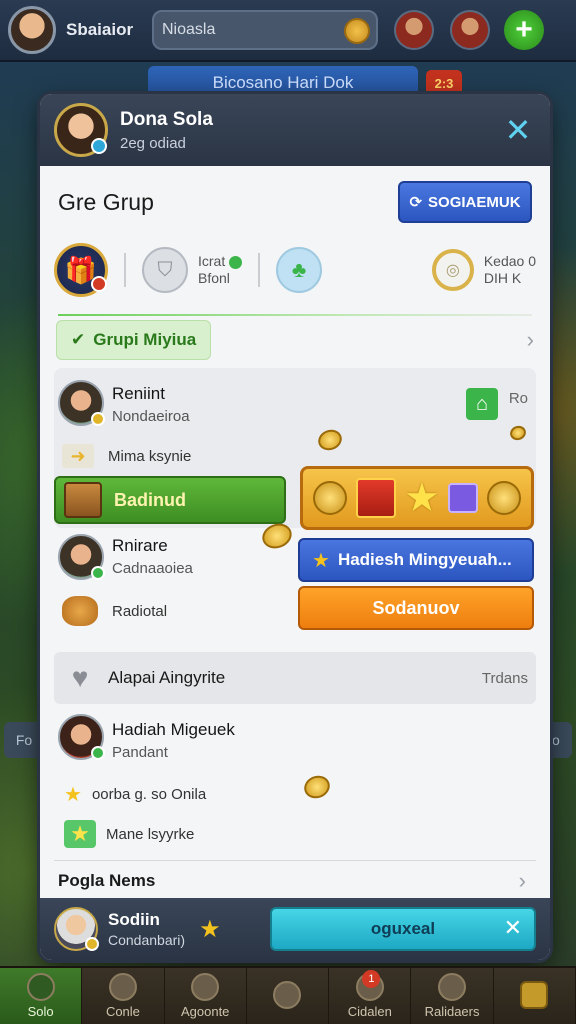  What do you see at coordinates (140, 611) in the screenshot?
I see `task-label: Radiotal` at bounding box center [140, 611].